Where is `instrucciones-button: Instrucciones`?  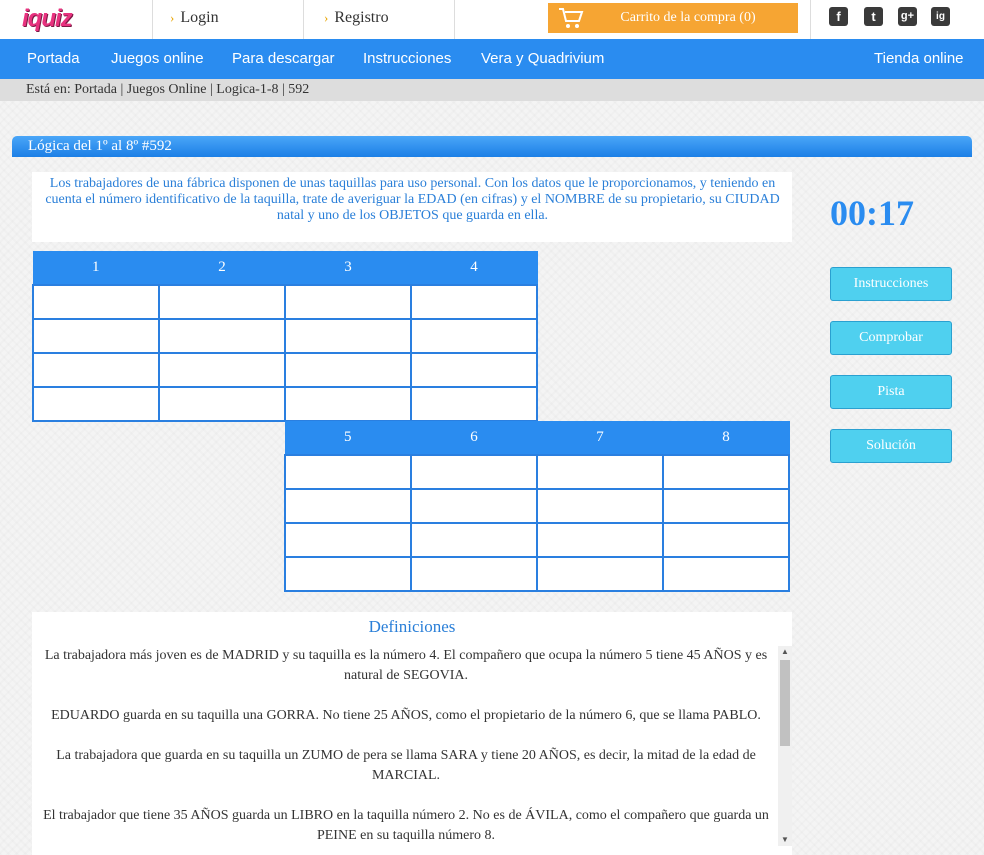 instrucciones-button: Instrucciones is located at coordinates (891, 284).